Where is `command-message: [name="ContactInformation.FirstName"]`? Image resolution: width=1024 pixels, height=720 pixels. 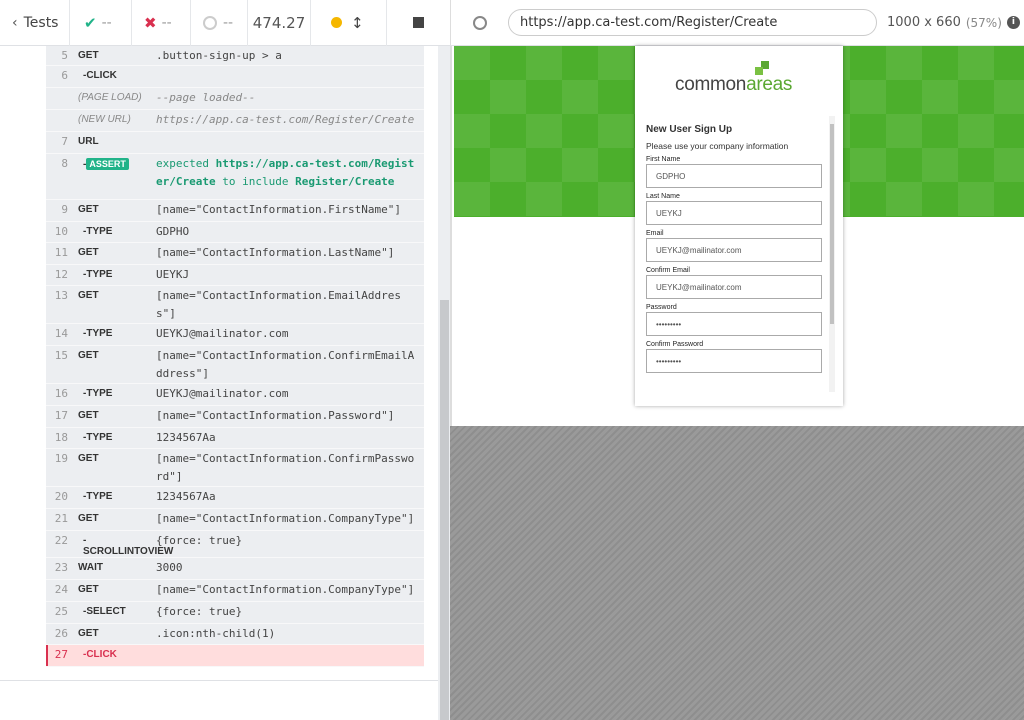
command-message: [name="ContactInformation.FirstName"] is located at coordinates (279, 209).